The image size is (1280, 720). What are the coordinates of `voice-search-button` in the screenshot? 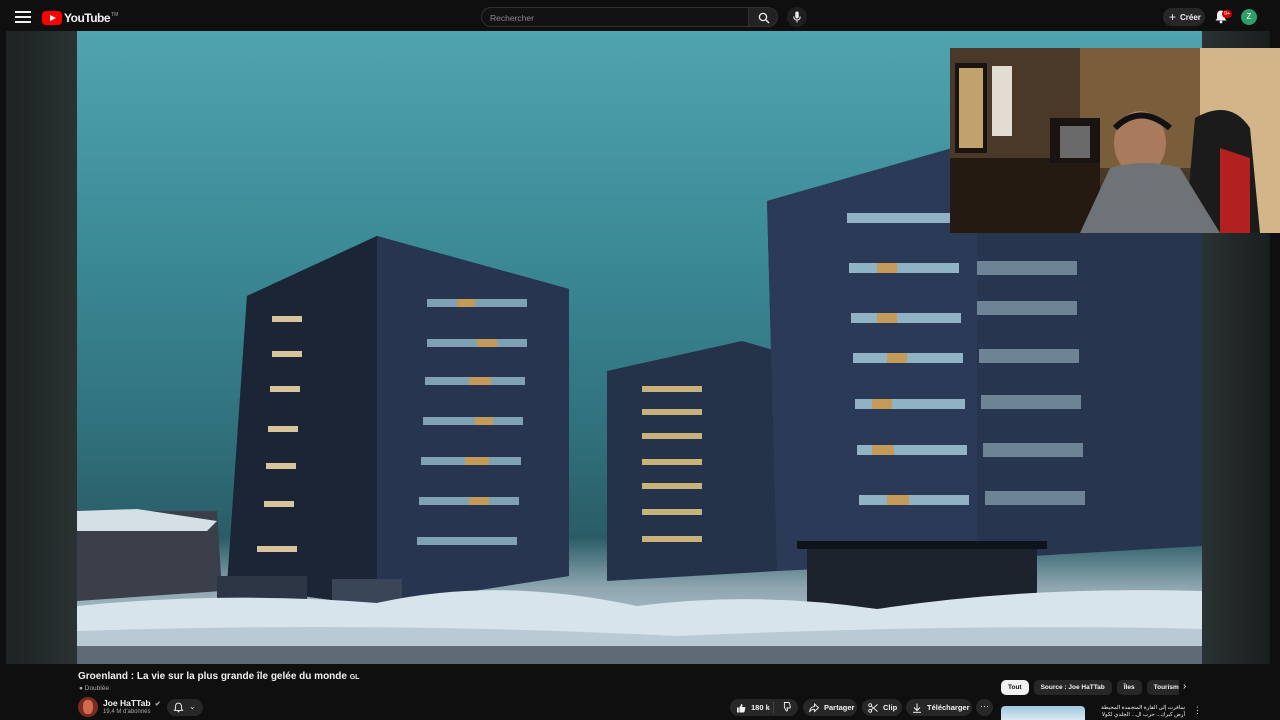 It's located at (797, 17).